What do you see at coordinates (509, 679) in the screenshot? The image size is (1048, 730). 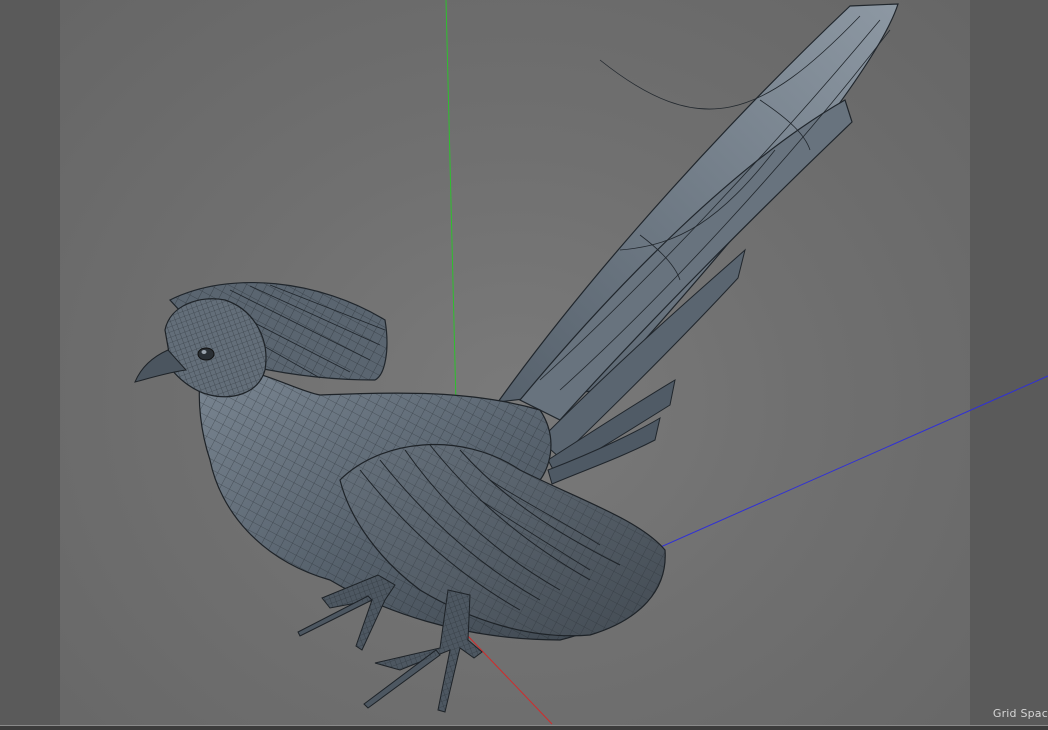 I see `x-axis-line` at bounding box center [509, 679].